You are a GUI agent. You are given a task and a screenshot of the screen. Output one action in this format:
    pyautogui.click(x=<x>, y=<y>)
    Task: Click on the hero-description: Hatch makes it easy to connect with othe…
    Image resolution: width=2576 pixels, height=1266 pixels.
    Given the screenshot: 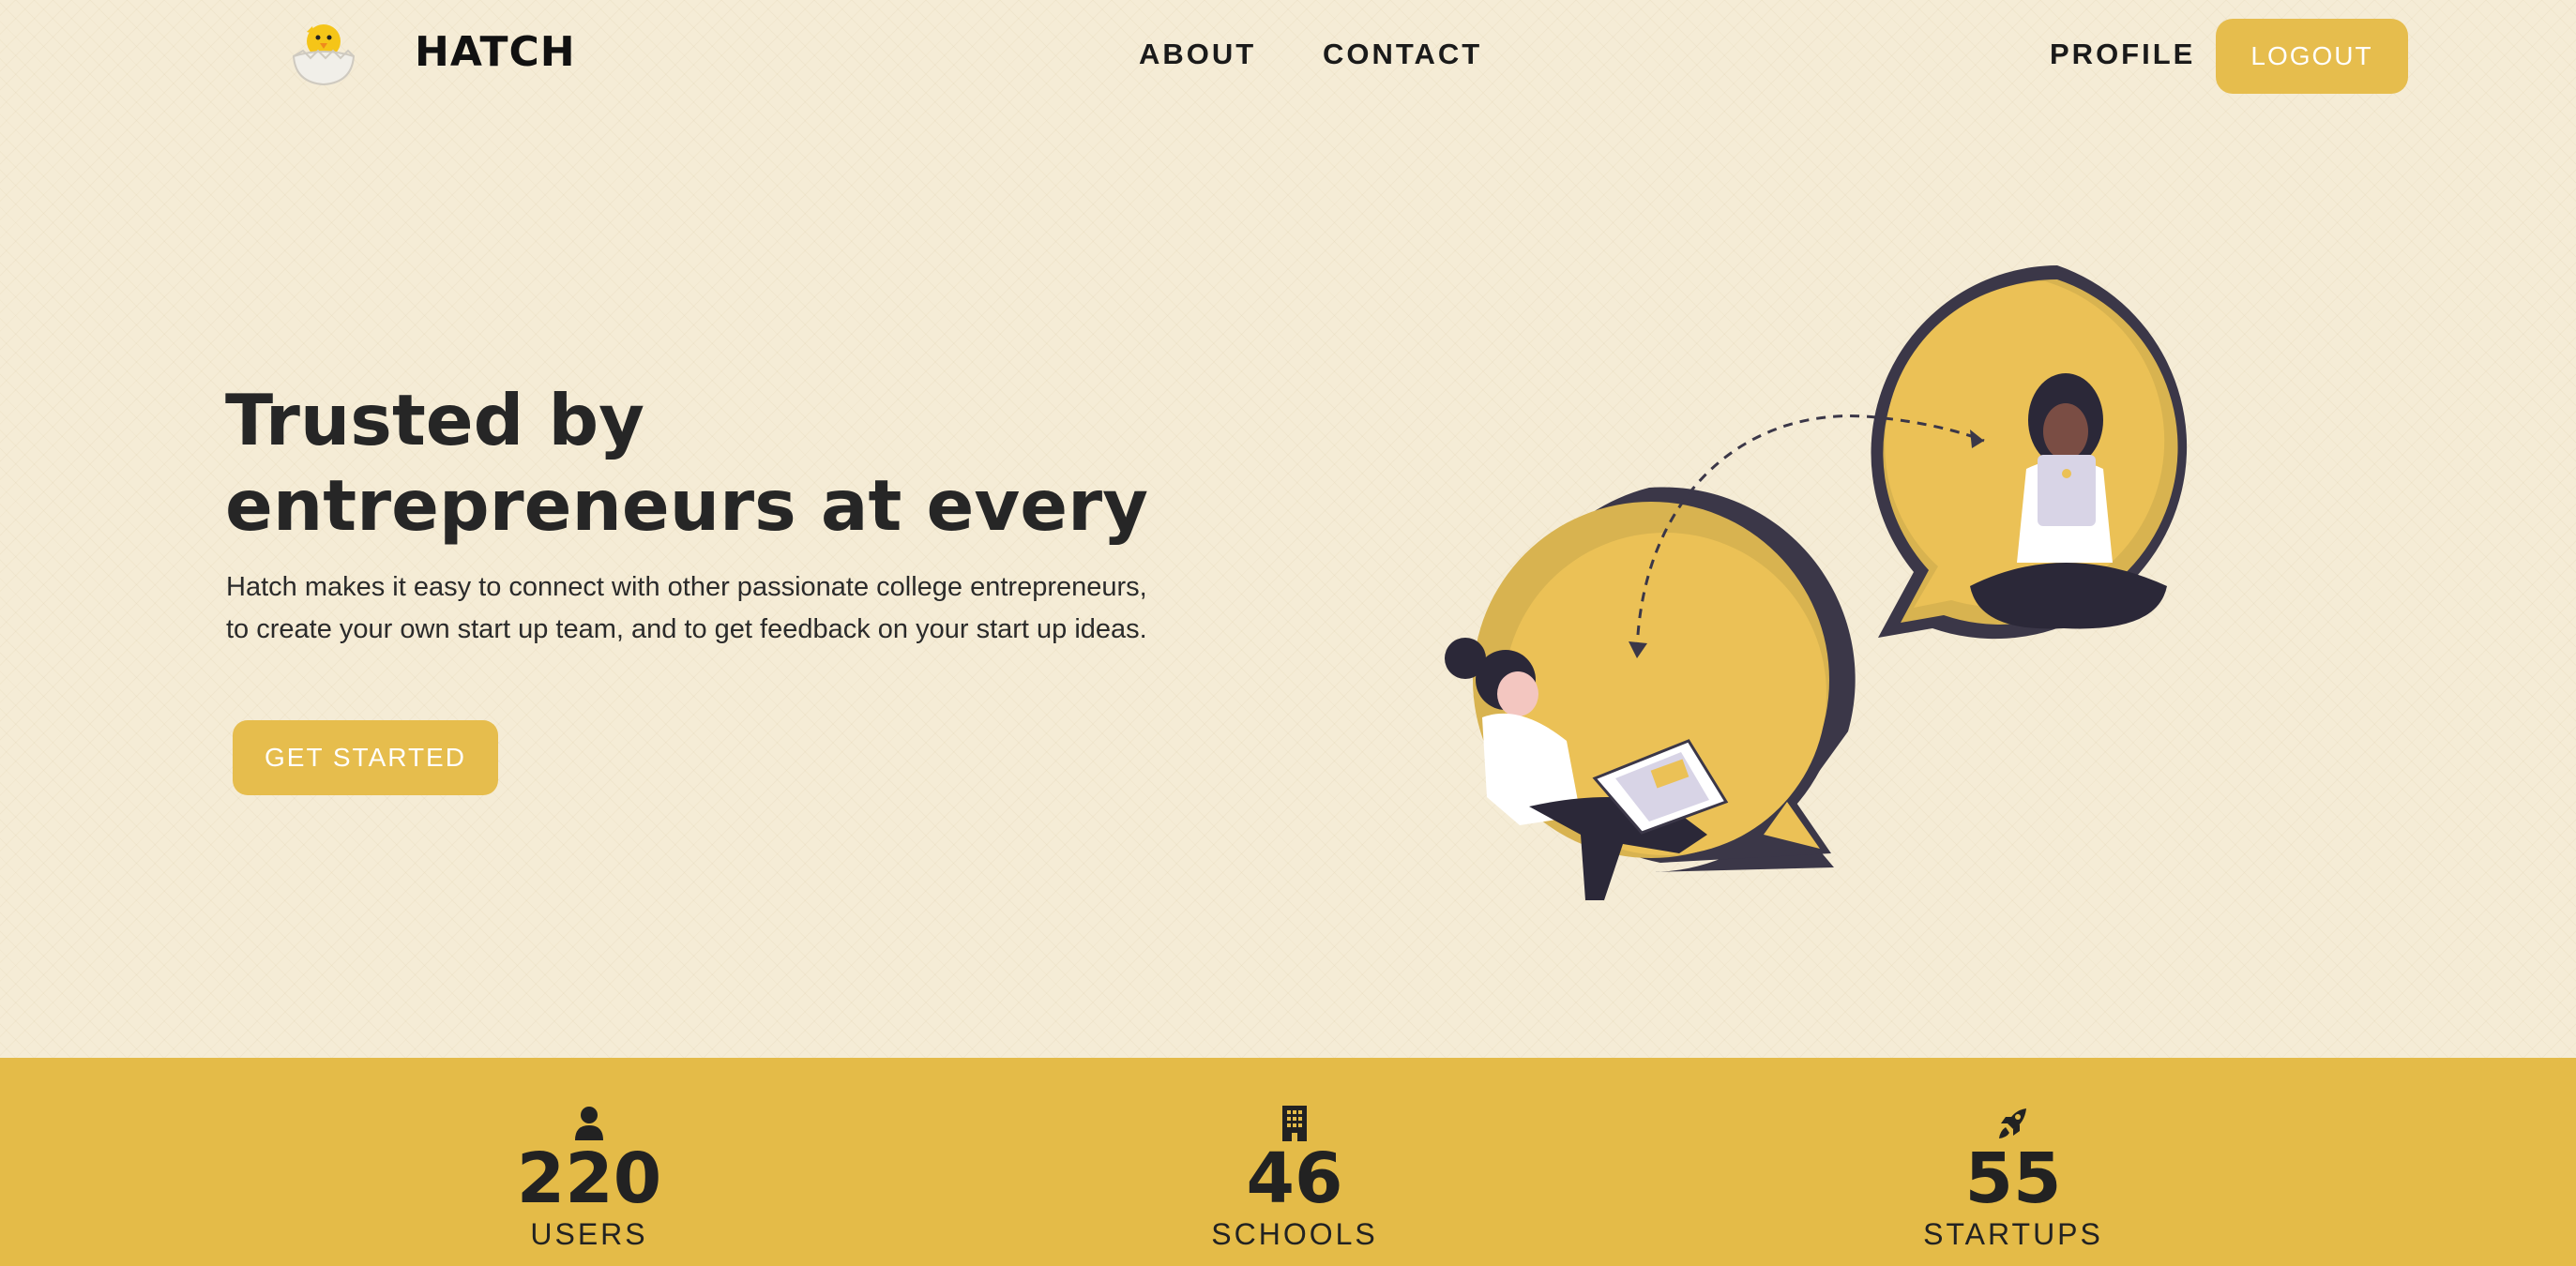 What is the action you would take?
    pyautogui.click(x=686, y=608)
    